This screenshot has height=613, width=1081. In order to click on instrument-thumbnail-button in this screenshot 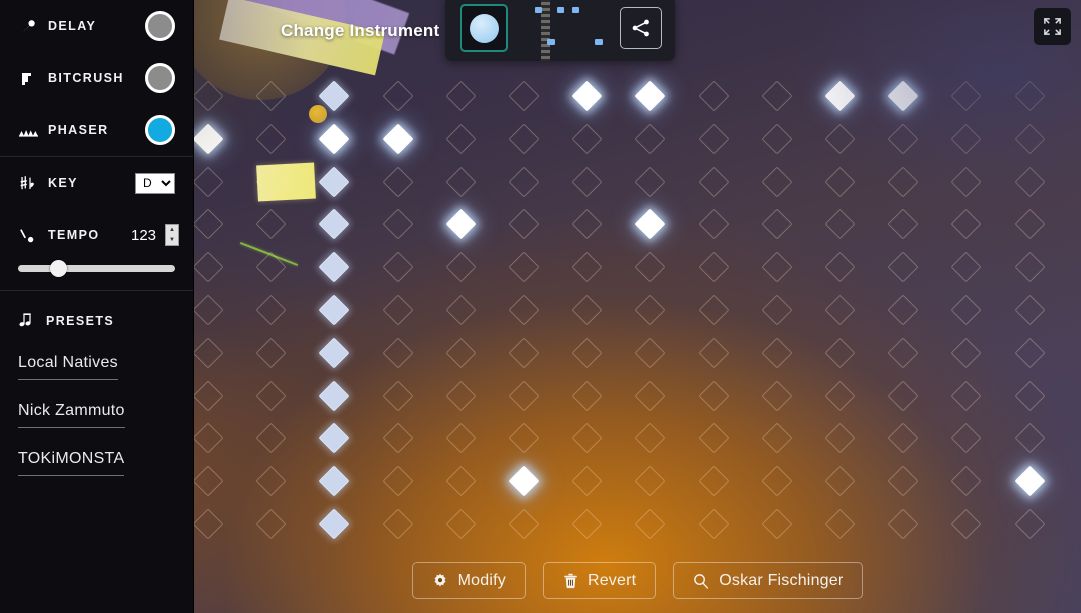, I will do `click(484, 28)`.